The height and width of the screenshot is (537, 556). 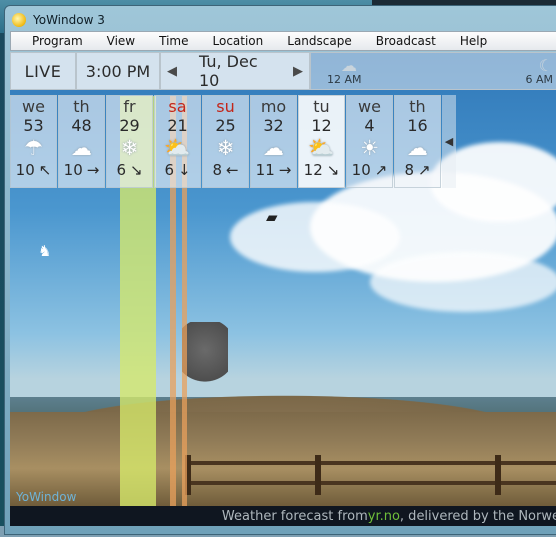 I want to click on forecast-wind: 10 ↖, so click(x=34, y=170).